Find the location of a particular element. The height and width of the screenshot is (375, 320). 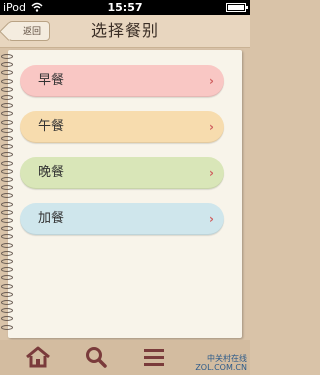

menu-item-label: 午餐 is located at coordinates (51, 126).